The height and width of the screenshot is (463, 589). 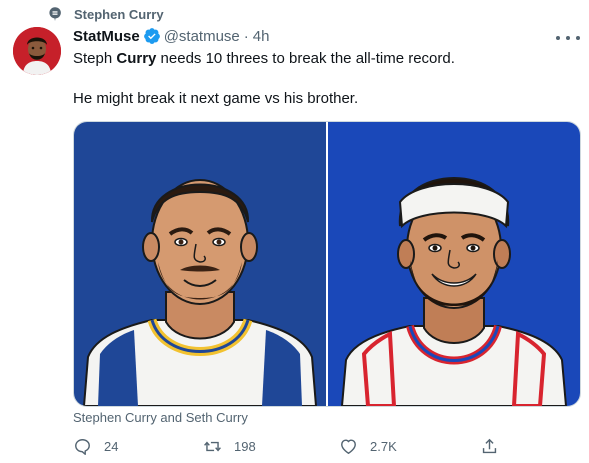 What do you see at coordinates (261, 36) in the screenshot?
I see `tweet-timestamp: 4h` at bounding box center [261, 36].